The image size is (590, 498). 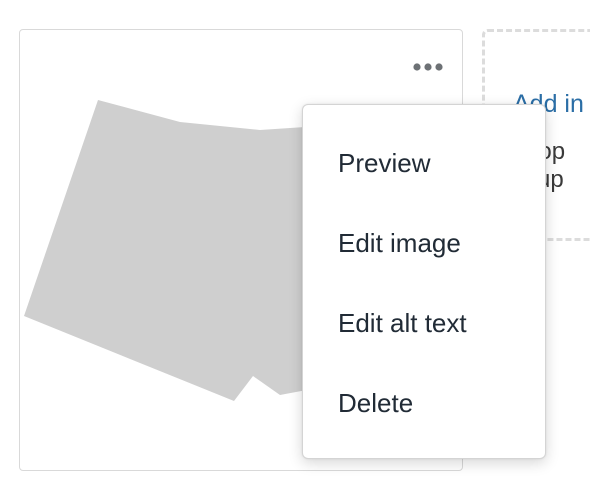 I want to click on menu-item-edit-alt-text: Edit alt text, so click(x=424, y=323).